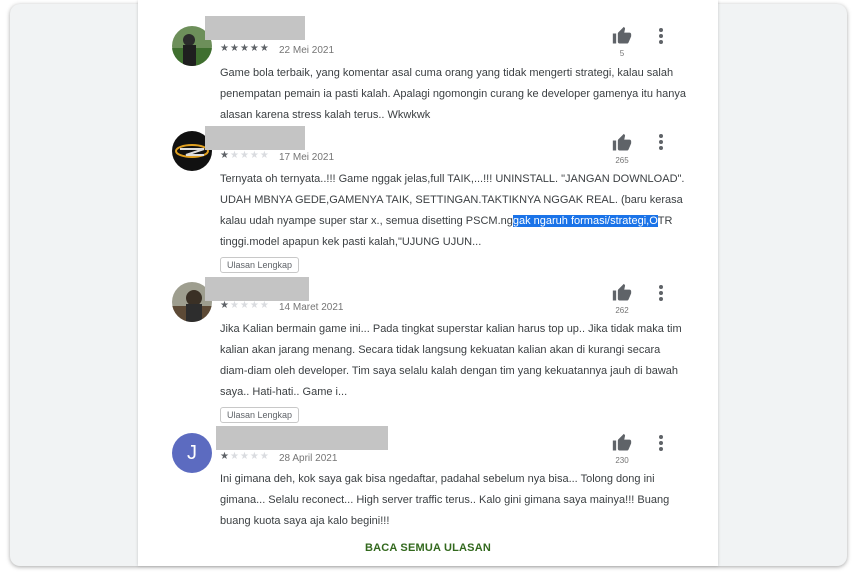 The height and width of the screenshot is (578, 857). Describe the element at coordinates (622, 460) in the screenshot. I see `like-count: 230` at that location.